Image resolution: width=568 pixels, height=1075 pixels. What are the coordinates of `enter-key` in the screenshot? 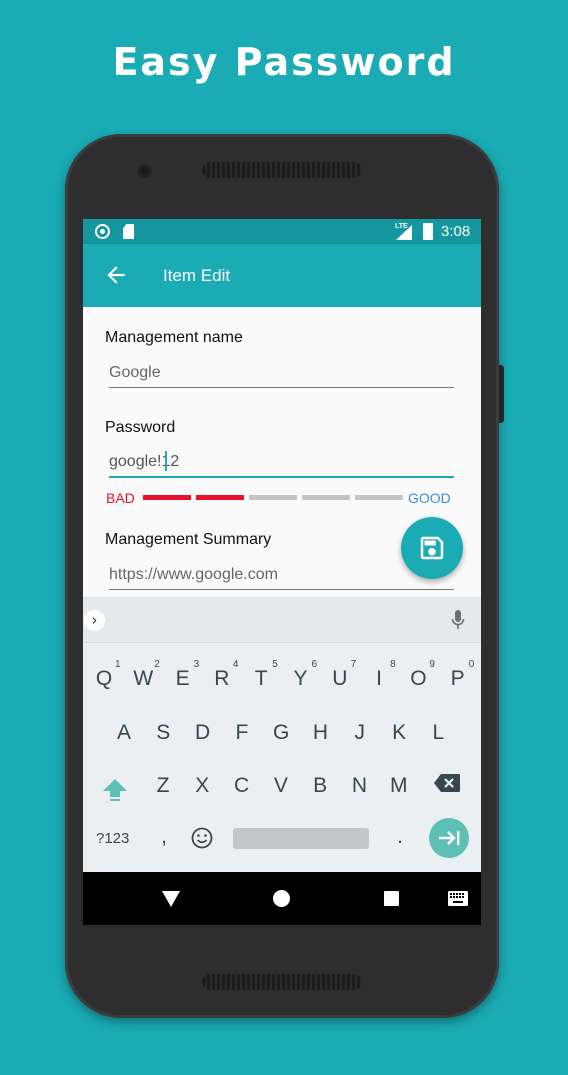 It's located at (449, 838).